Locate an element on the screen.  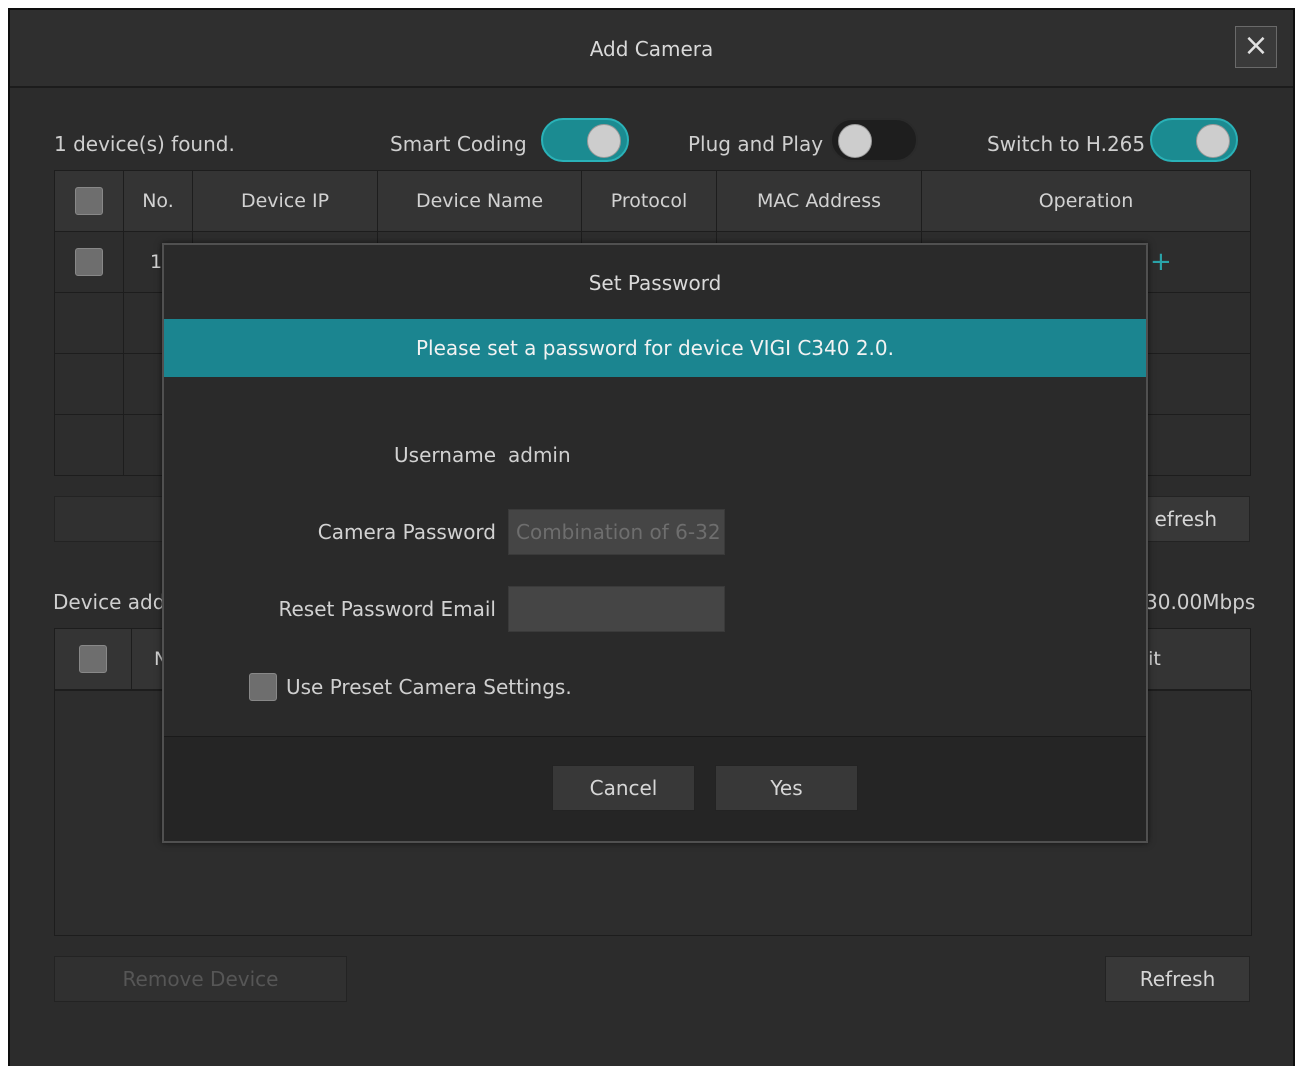
col-device-name: Device Name is located at coordinates (479, 201).